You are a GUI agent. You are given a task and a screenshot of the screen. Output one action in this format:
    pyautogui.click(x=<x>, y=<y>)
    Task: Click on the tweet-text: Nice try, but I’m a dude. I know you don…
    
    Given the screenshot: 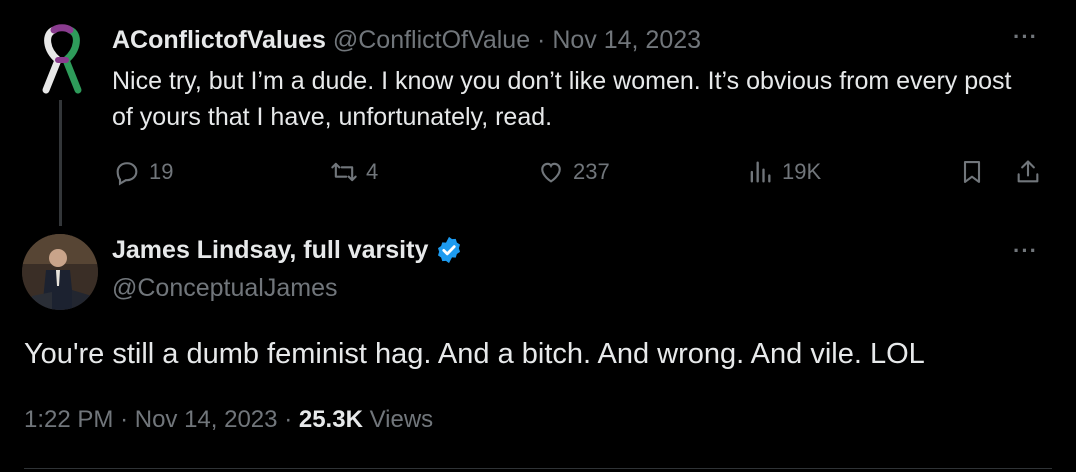 What is the action you would take?
    pyautogui.click(x=562, y=99)
    